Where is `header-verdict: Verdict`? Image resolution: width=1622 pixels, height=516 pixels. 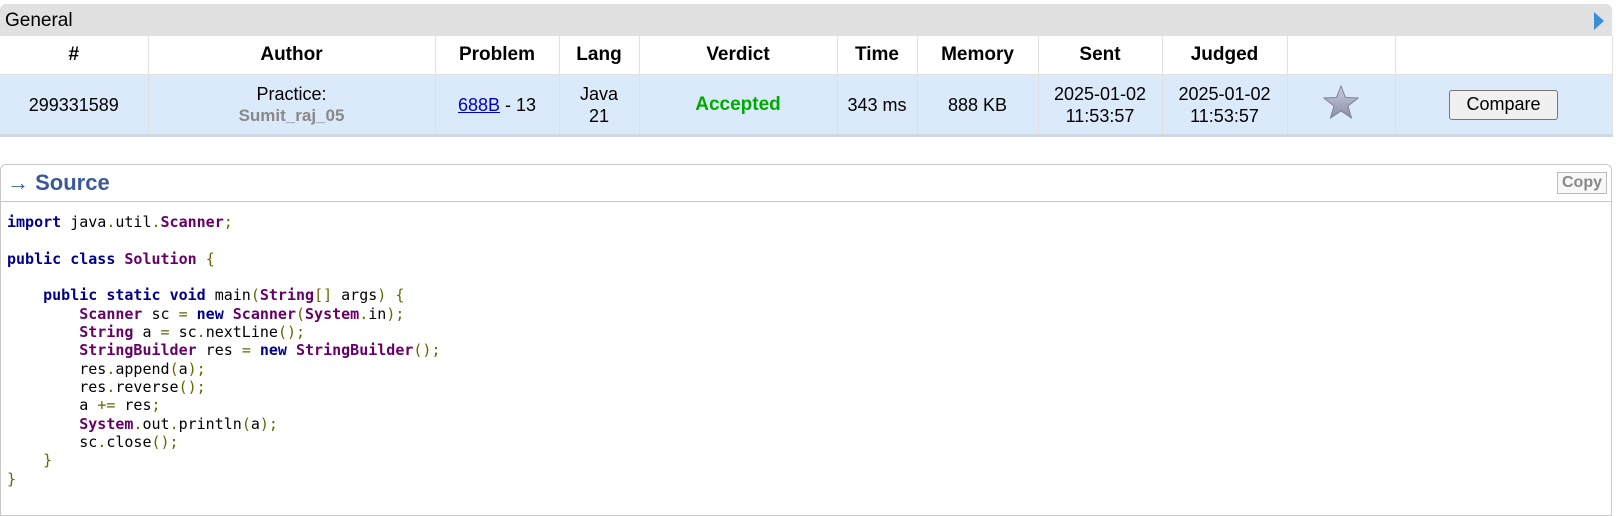 header-verdict: Verdict is located at coordinates (738, 55).